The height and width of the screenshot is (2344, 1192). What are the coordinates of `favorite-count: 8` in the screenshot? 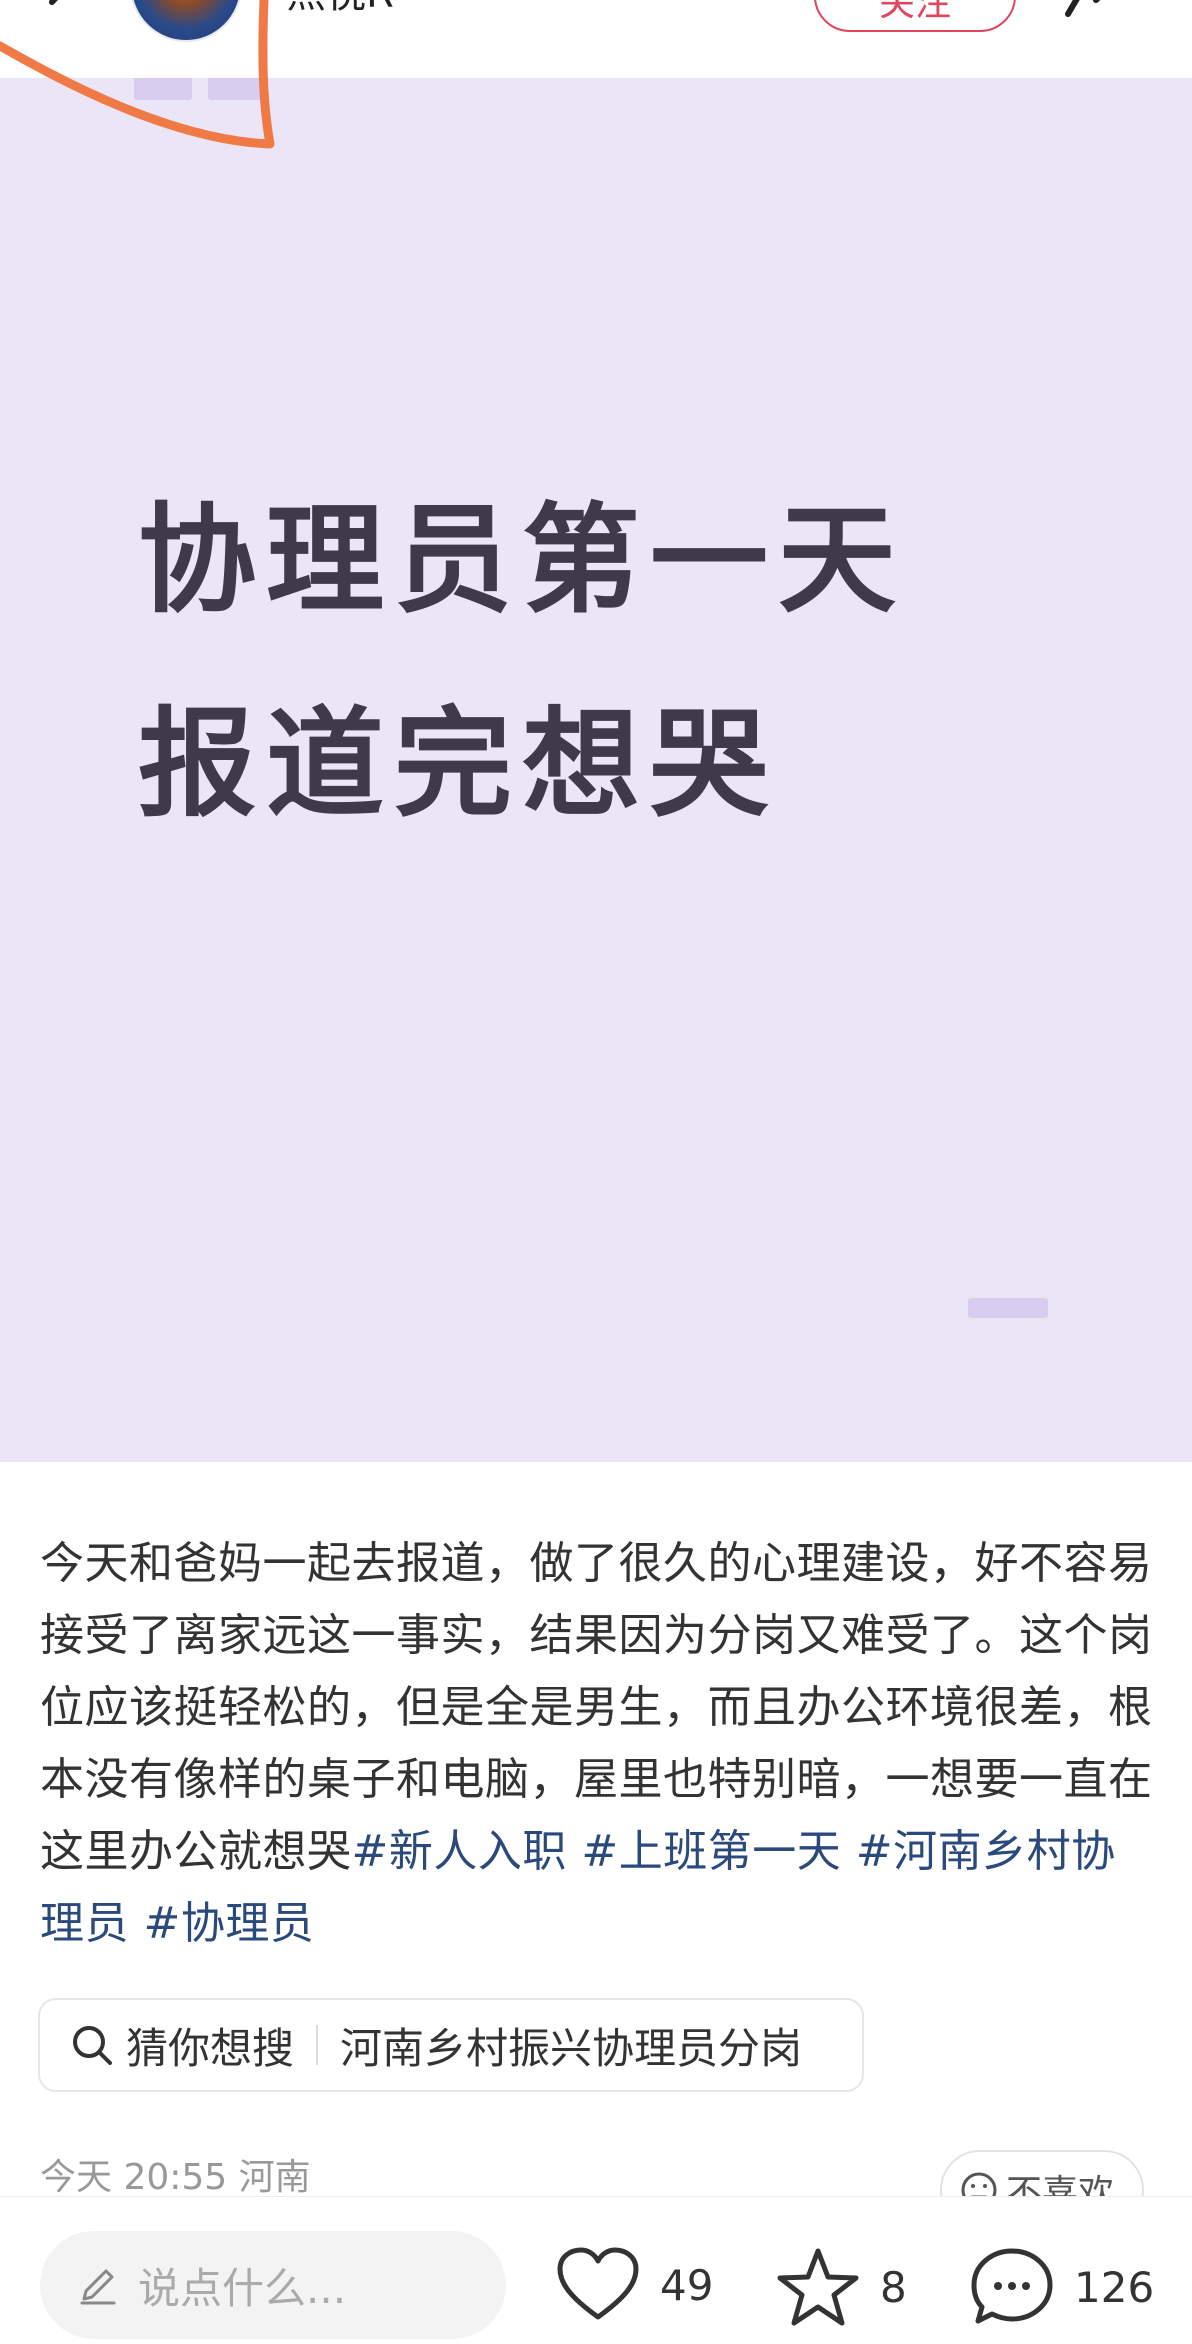 It's located at (893, 2287).